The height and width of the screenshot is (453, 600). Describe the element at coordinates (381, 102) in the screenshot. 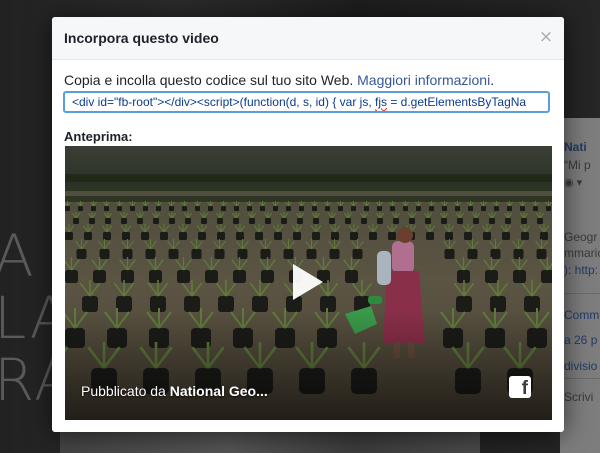

I see `spellcheck-word: fjs` at that location.